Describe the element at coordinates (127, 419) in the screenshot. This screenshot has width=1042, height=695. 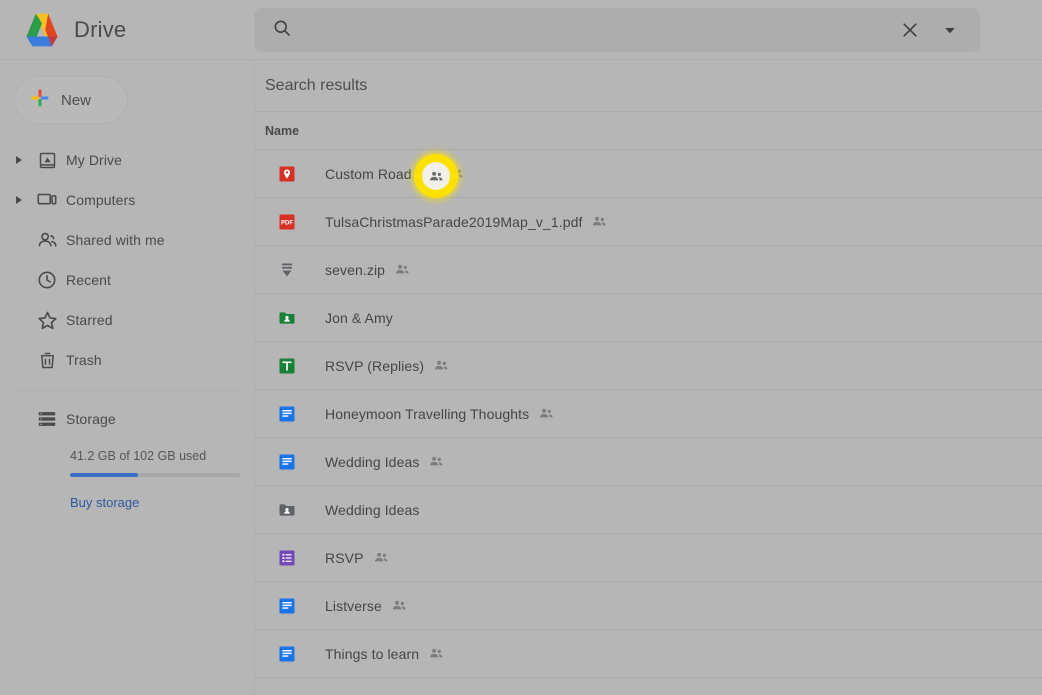
I see `sidebar-item-storage: Storage` at that location.